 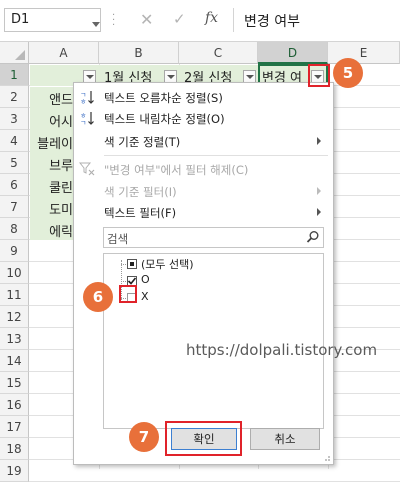 What do you see at coordinates (51, 120) in the screenshot?
I see `cell-a3: 어시` at bounding box center [51, 120].